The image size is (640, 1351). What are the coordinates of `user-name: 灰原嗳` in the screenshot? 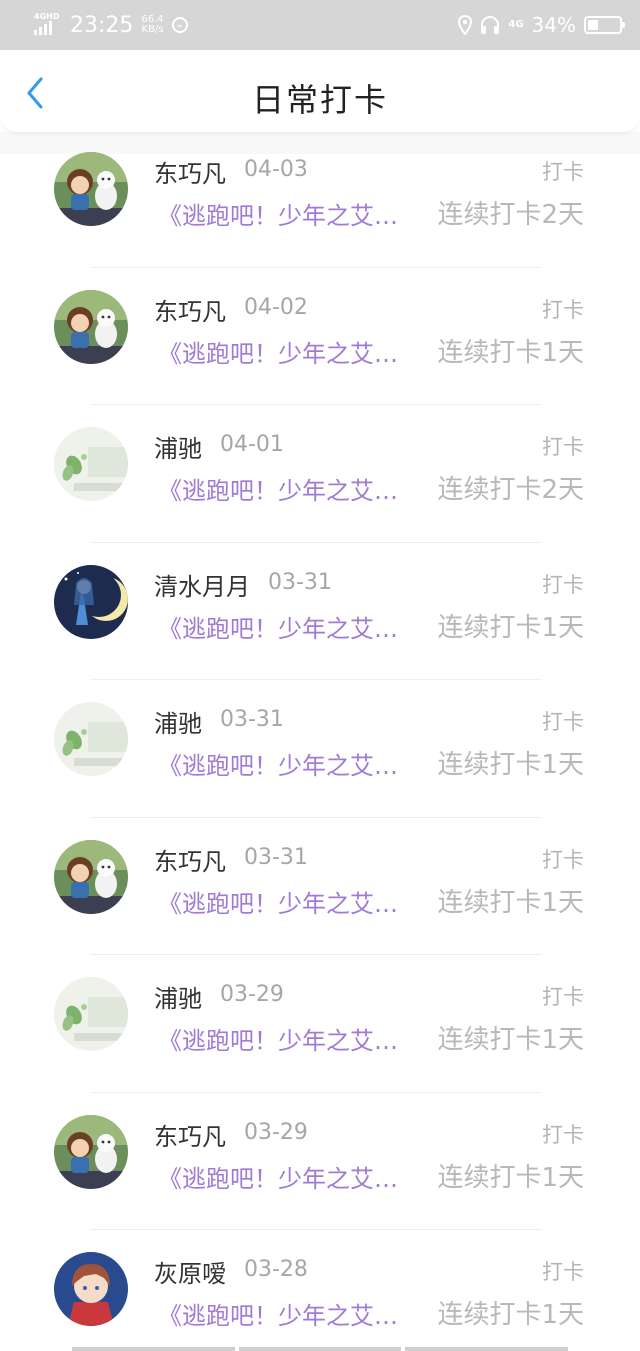 It's located at (190, 1274).